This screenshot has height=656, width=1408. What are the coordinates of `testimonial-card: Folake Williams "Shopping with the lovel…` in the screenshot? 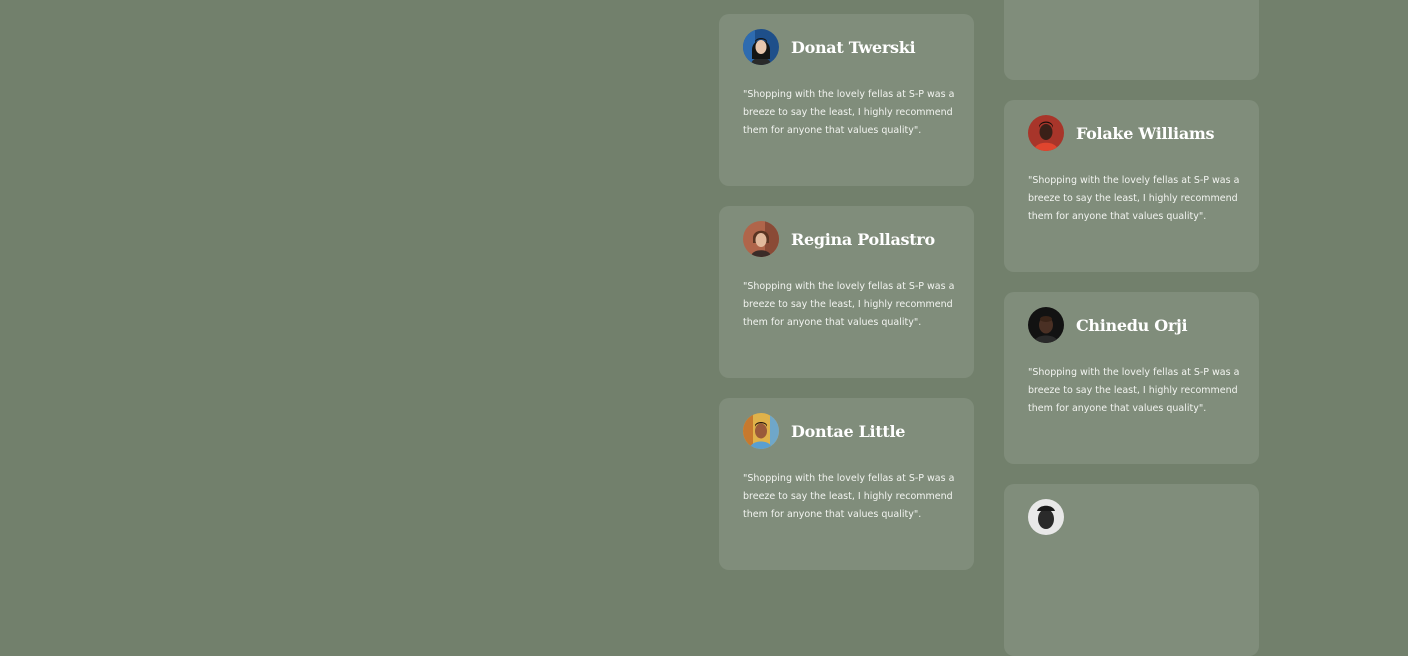 It's located at (1131, 186).